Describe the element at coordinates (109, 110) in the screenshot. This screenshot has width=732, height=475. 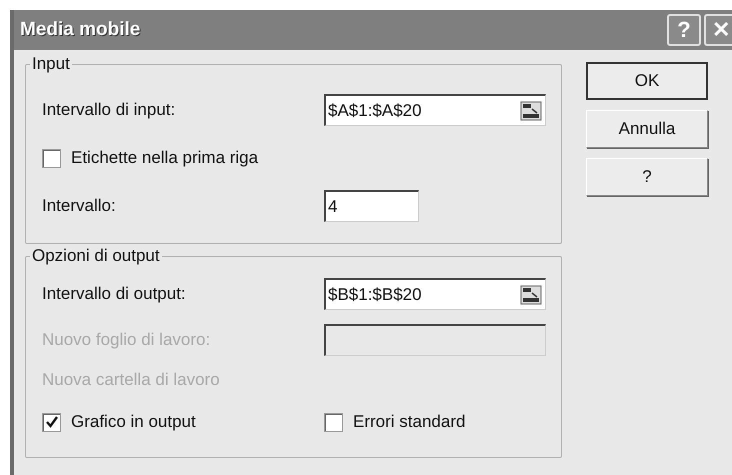
I see `field-label: Intervallo di input:` at that location.